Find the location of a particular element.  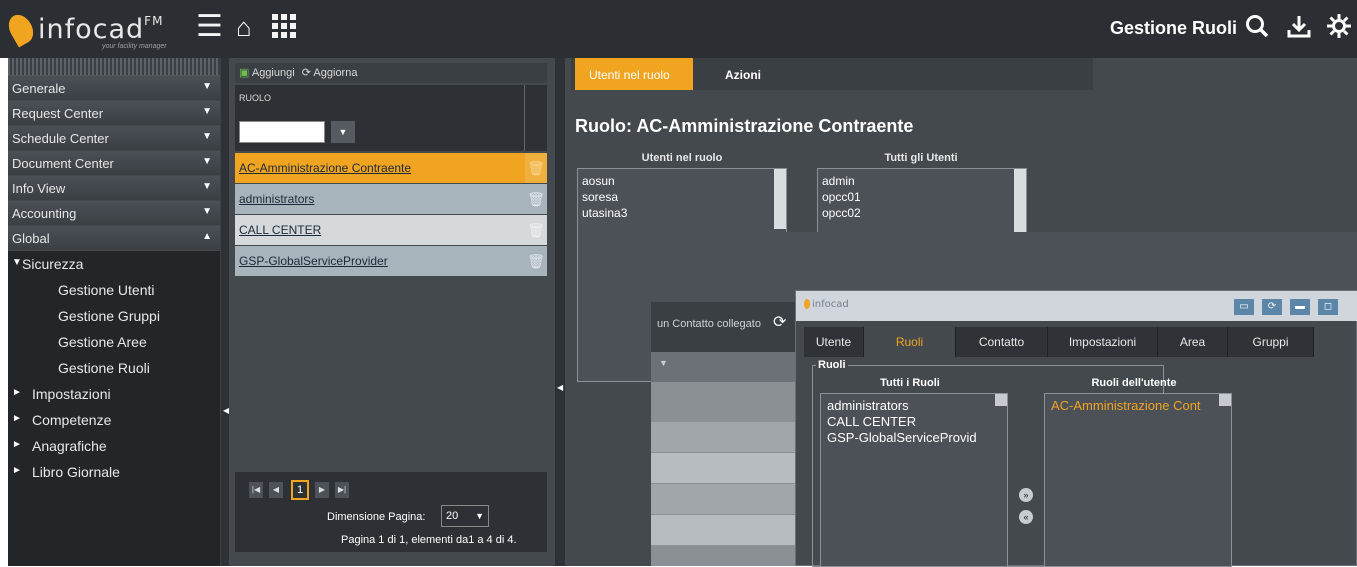

tab-label: Gruppi is located at coordinates (1270, 342).